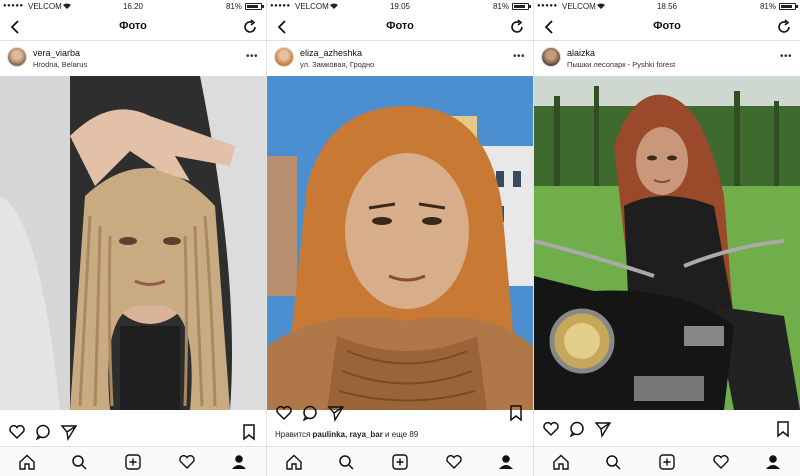  What do you see at coordinates (133, 59) in the screenshot?
I see `post-header: vera_viarba Hrodna, Belarus •••` at bounding box center [133, 59].